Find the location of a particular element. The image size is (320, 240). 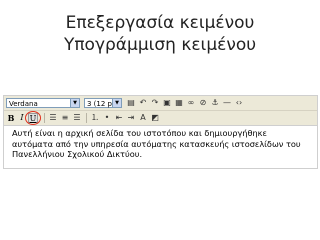

hr-icon: — is located at coordinates (227, 103).